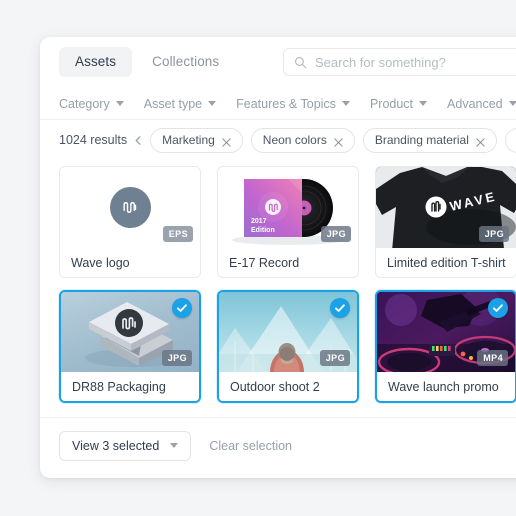 The height and width of the screenshot is (516, 516). I want to click on filter-chip-branding-material: Branding material, so click(429, 140).